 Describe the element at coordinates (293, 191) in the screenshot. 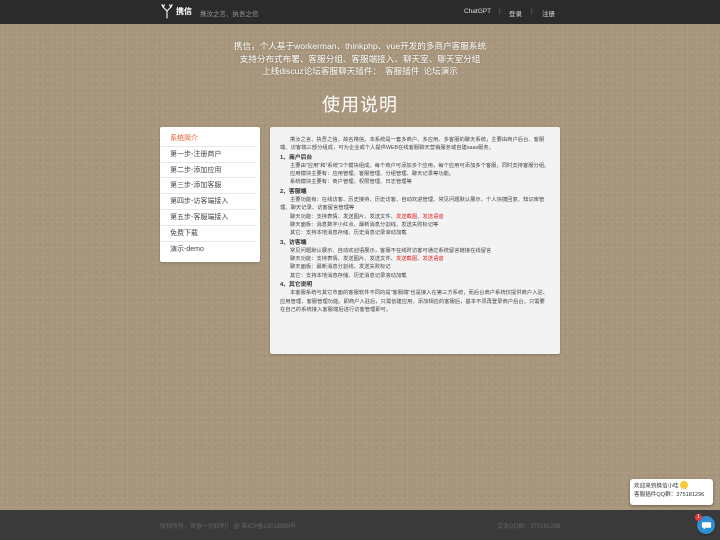

I see `section-title: 2、客服端` at that location.